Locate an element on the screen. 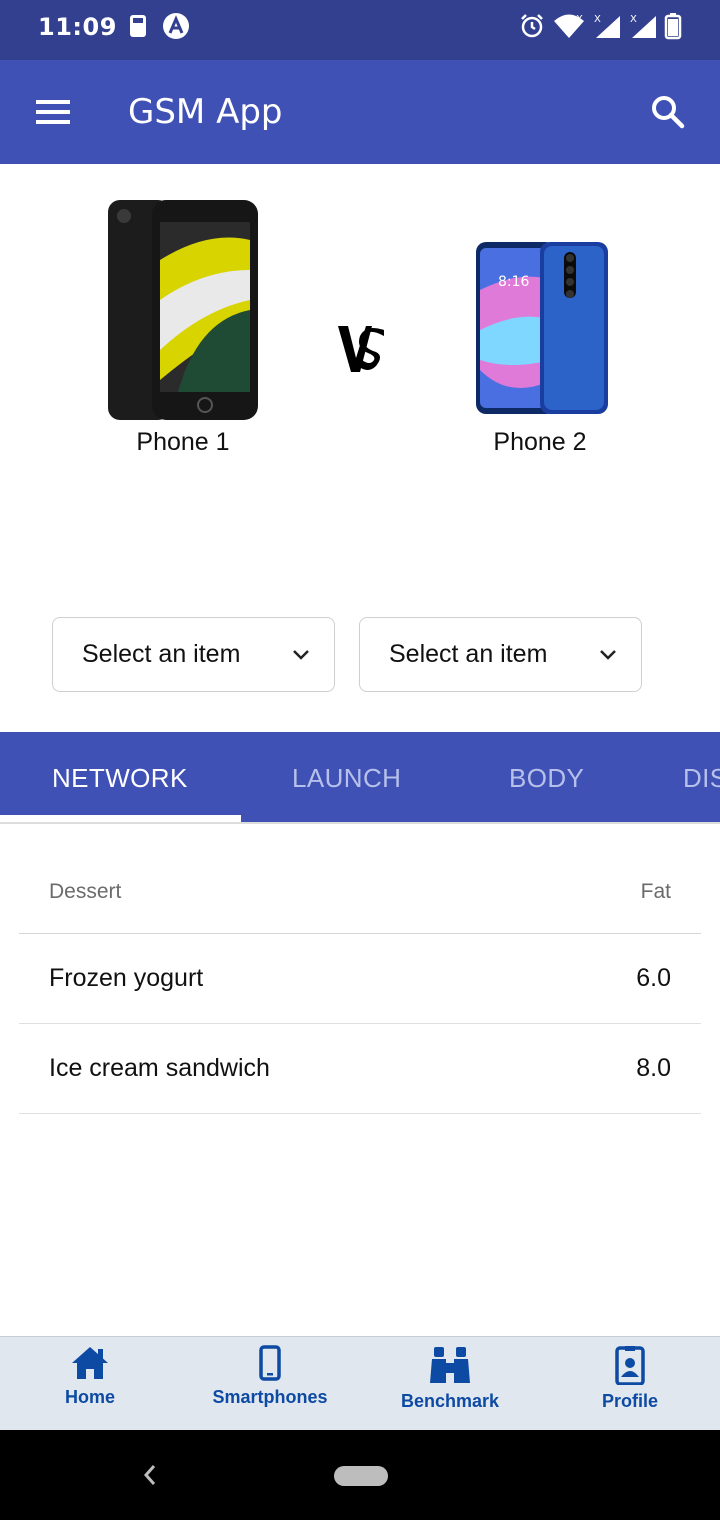 This screenshot has height=1520, width=720. phone-2-label: Phone 2 is located at coordinates (540, 442).